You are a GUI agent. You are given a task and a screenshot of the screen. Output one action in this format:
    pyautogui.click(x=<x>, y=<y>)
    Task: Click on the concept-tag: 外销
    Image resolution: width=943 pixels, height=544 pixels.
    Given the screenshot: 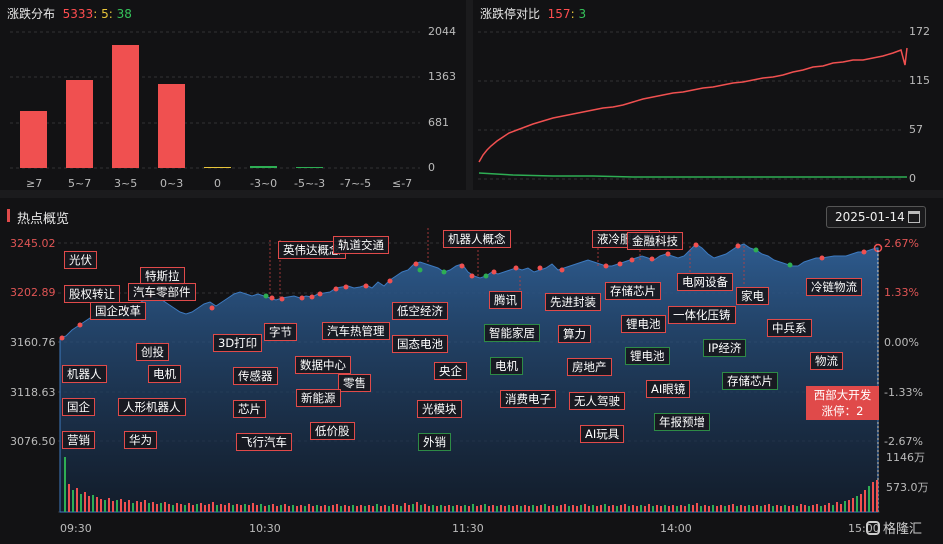 What is the action you would take?
    pyautogui.click(x=434, y=442)
    